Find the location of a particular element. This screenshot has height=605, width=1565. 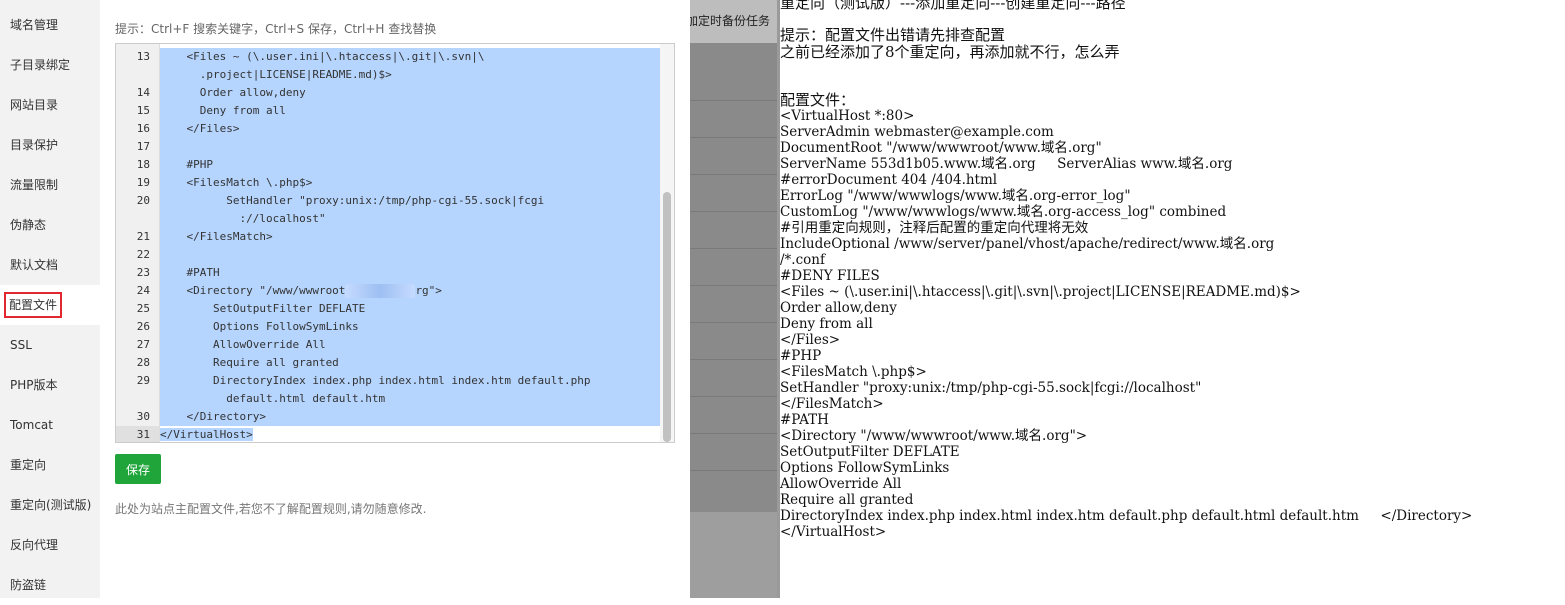

sidebar-item-redirect: 重定向 is located at coordinates (50, 465).